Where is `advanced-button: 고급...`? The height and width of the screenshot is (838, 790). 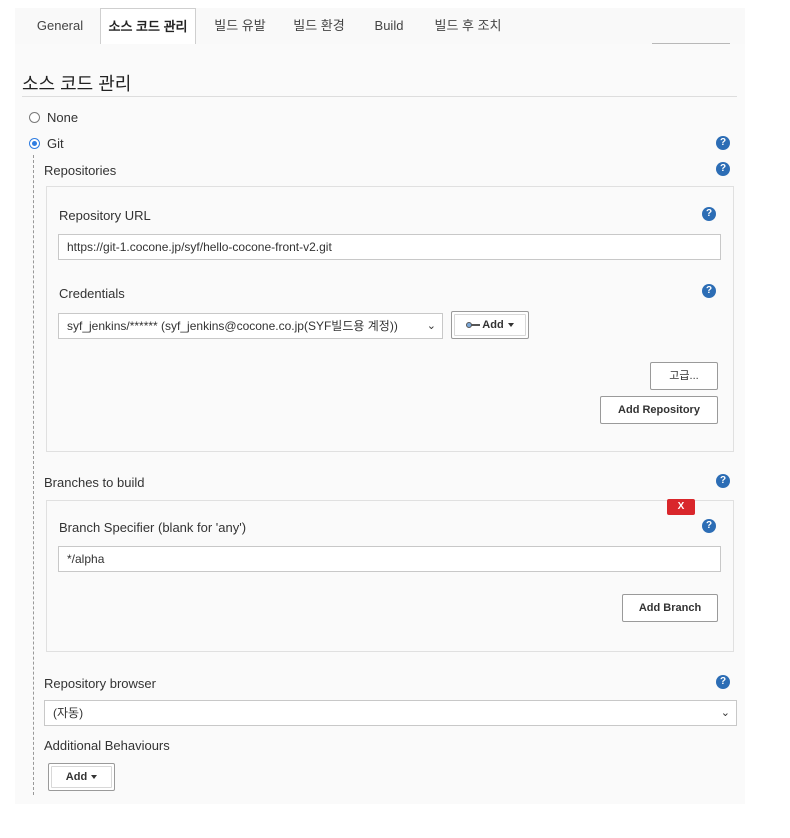
advanced-button: 고급... is located at coordinates (684, 376).